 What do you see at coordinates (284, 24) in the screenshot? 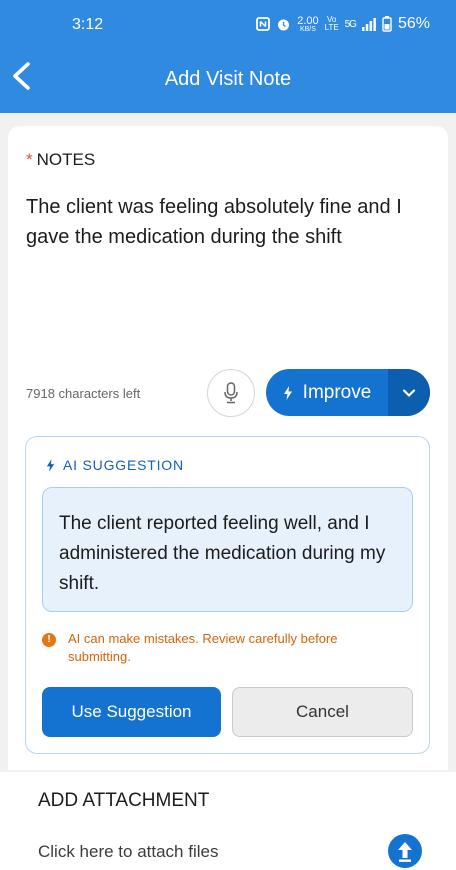
I see `alarm-icon` at bounding box center [284, 24].